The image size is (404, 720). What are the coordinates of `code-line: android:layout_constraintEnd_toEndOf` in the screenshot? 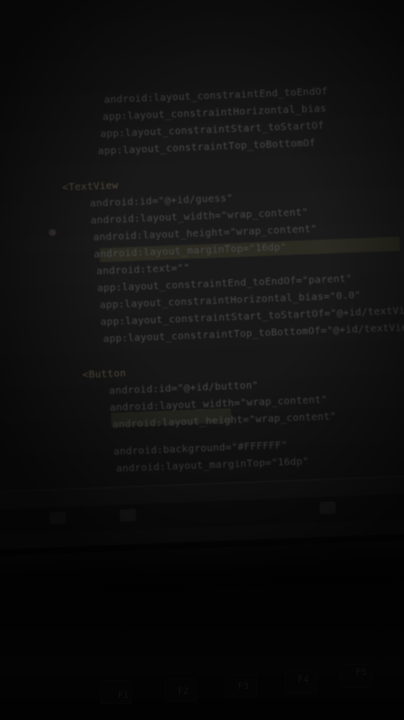 It's located at (215, 96).